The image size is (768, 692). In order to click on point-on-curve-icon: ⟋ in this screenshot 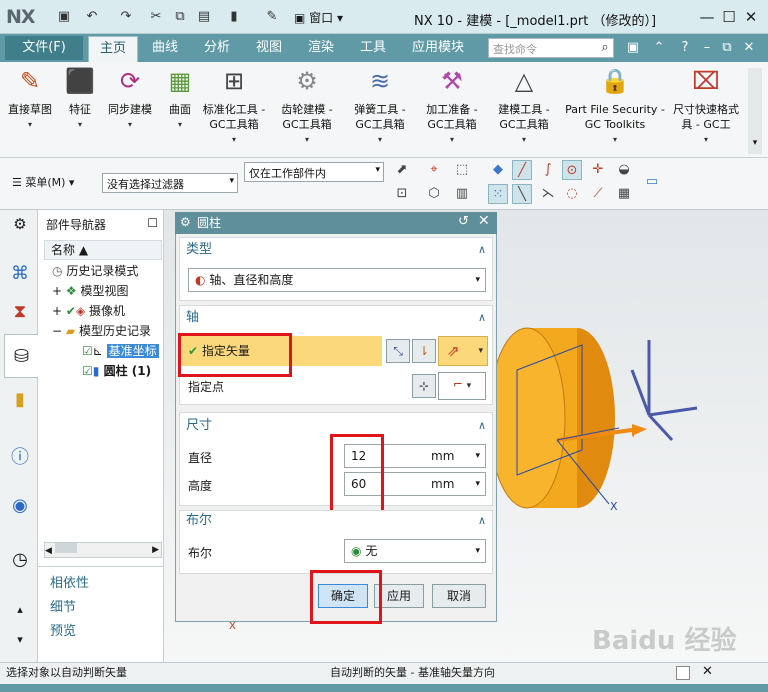, I will do `click(598, 194)`.